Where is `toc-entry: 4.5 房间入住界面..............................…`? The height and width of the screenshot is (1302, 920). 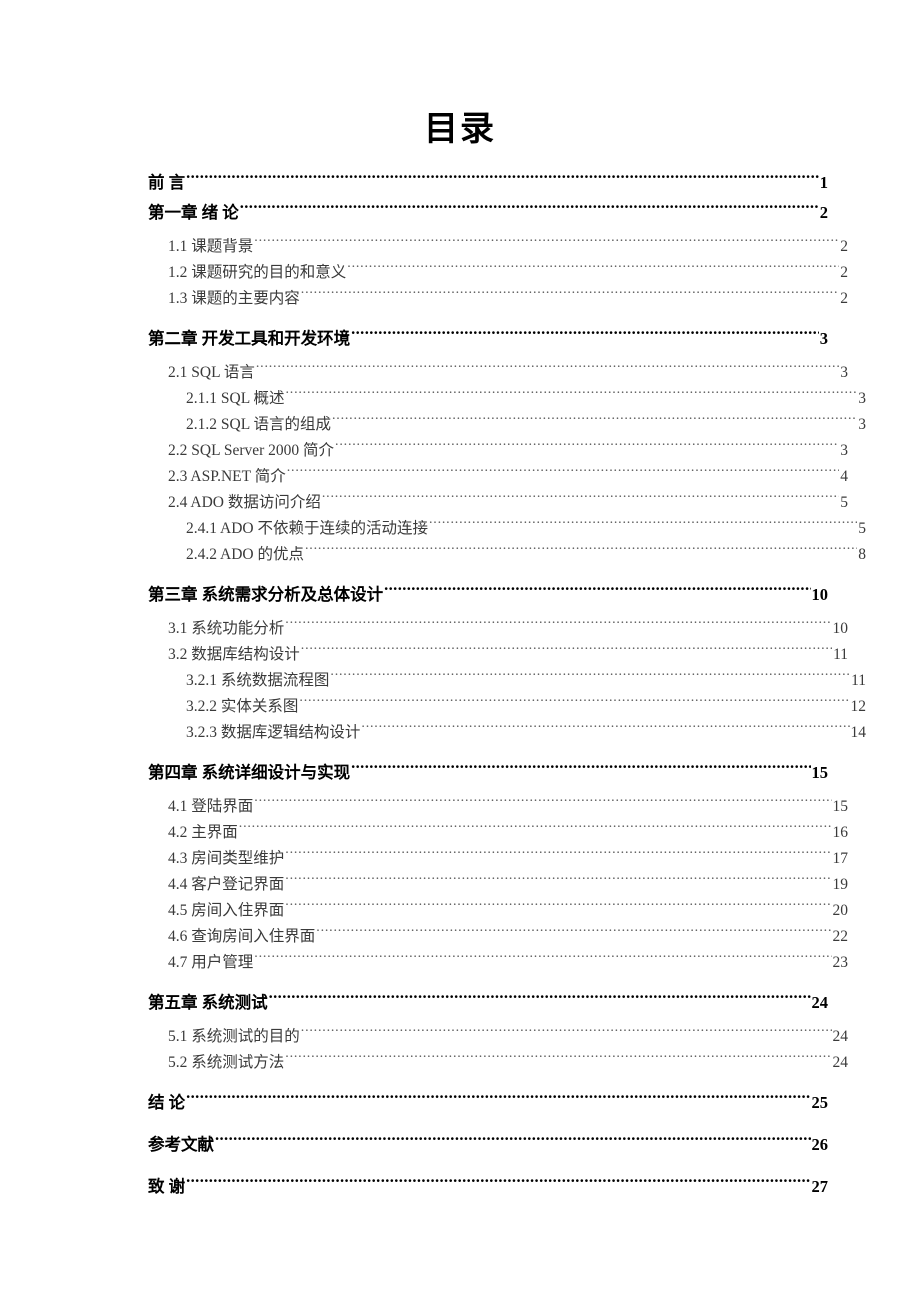 toc-entry: 4.5 房间入住界面..............................… is located at coordinates (508, 911).